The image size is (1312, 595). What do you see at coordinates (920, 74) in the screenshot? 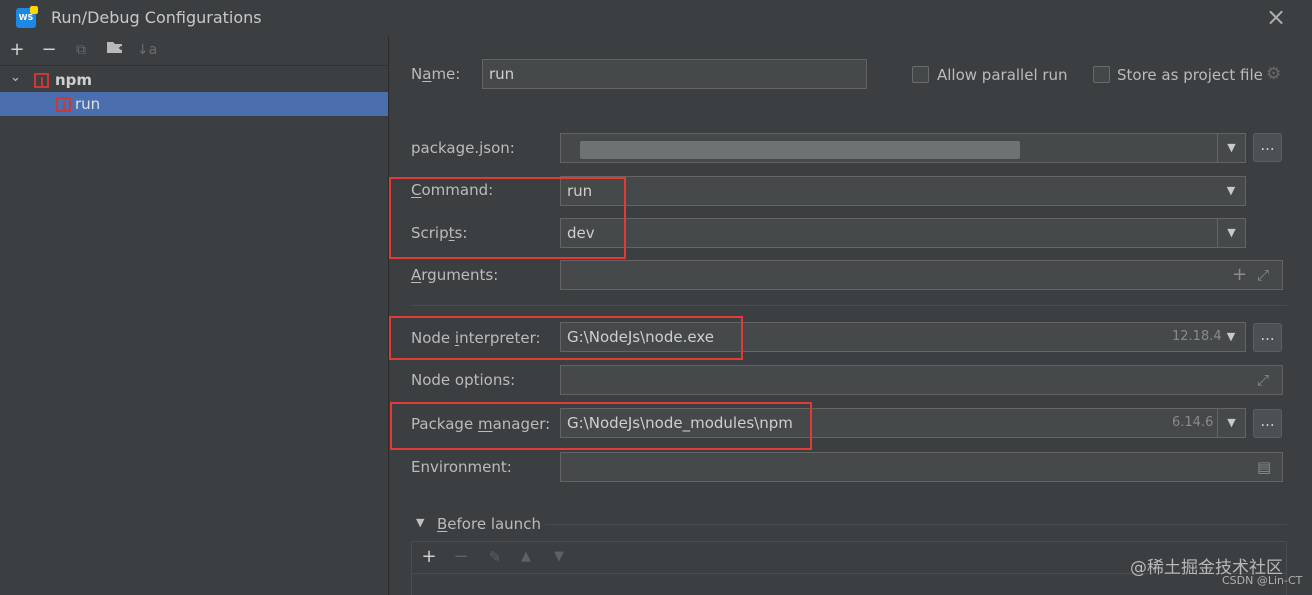
I see `allow-parallel-run-checkbox` at bounding box center [920, 74].